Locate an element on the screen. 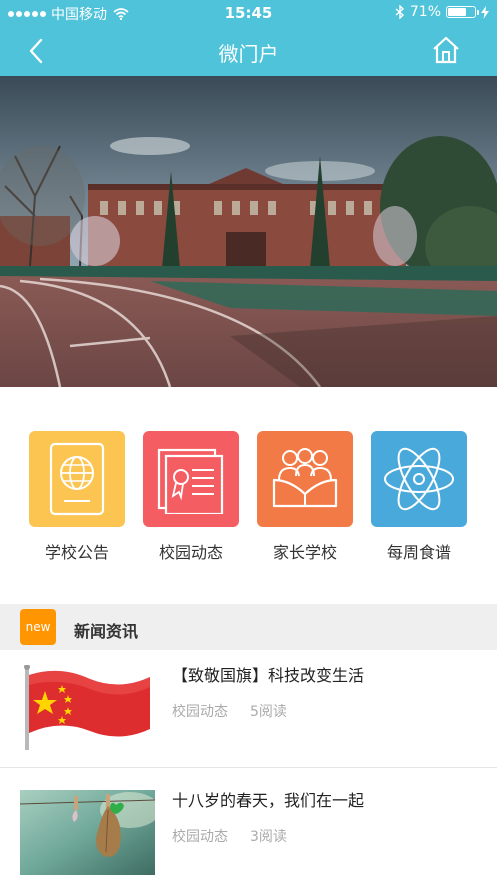  menu-school-notice: 学校公告 is located at coordinates (77, 497).